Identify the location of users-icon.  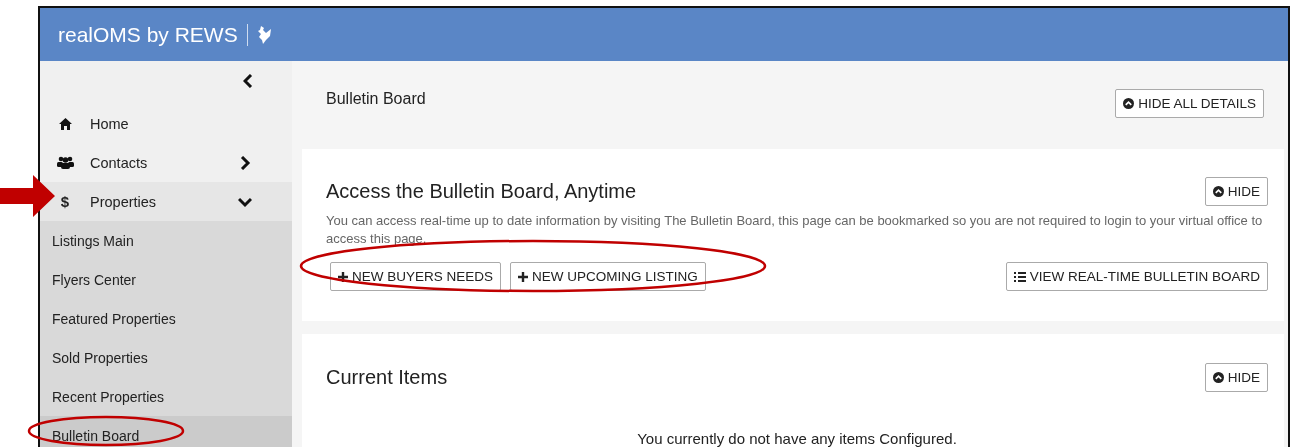
(65, 162).